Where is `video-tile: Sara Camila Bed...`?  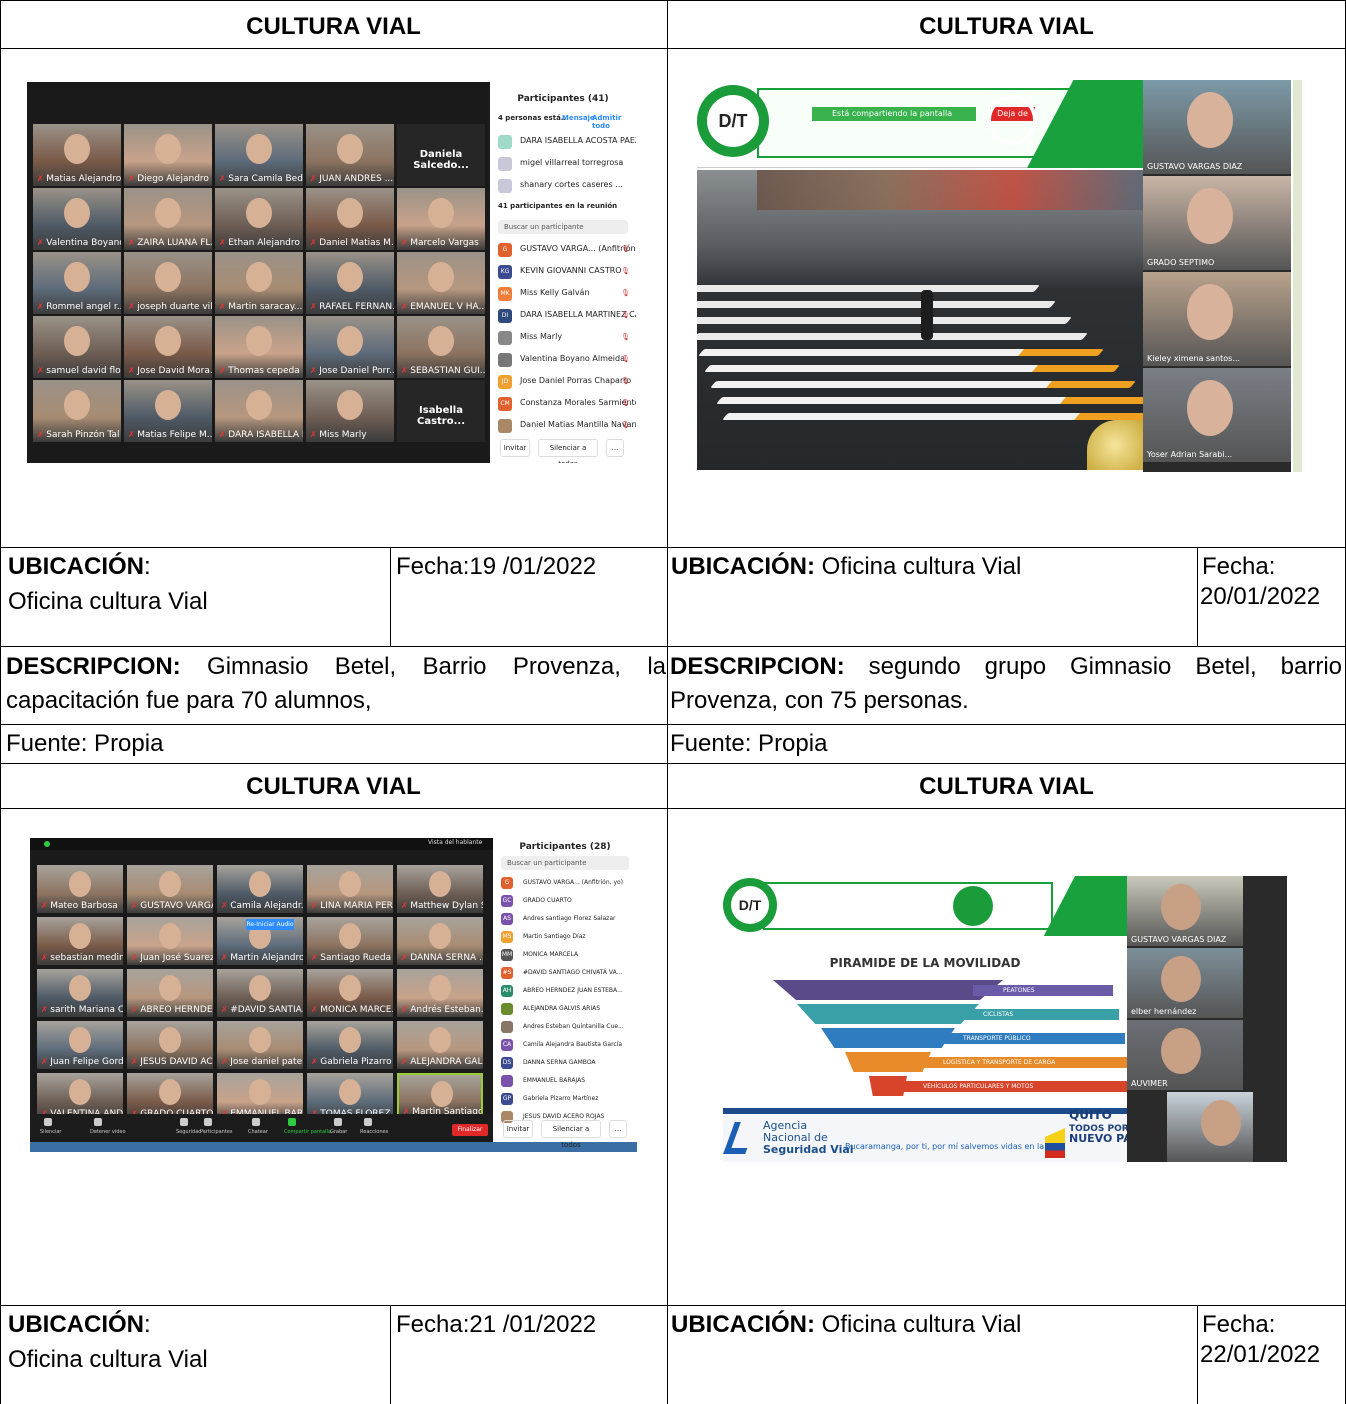
video-tile: Sara Camila Bed... is located at coordinates (259, 155).